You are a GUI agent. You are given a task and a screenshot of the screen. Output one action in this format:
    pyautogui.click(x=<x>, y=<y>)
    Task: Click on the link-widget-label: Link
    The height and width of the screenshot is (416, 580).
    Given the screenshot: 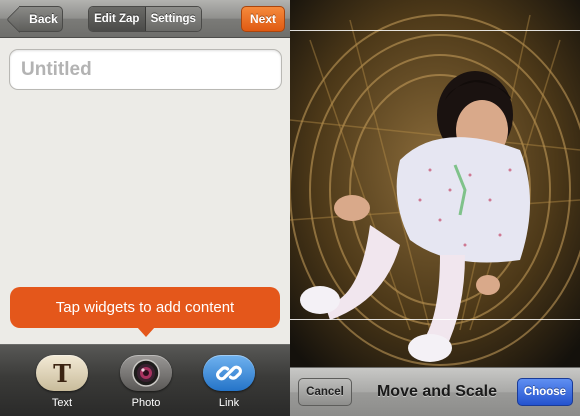 What is the action you would take?
    pyautogui.click(x=229, y=403)
    